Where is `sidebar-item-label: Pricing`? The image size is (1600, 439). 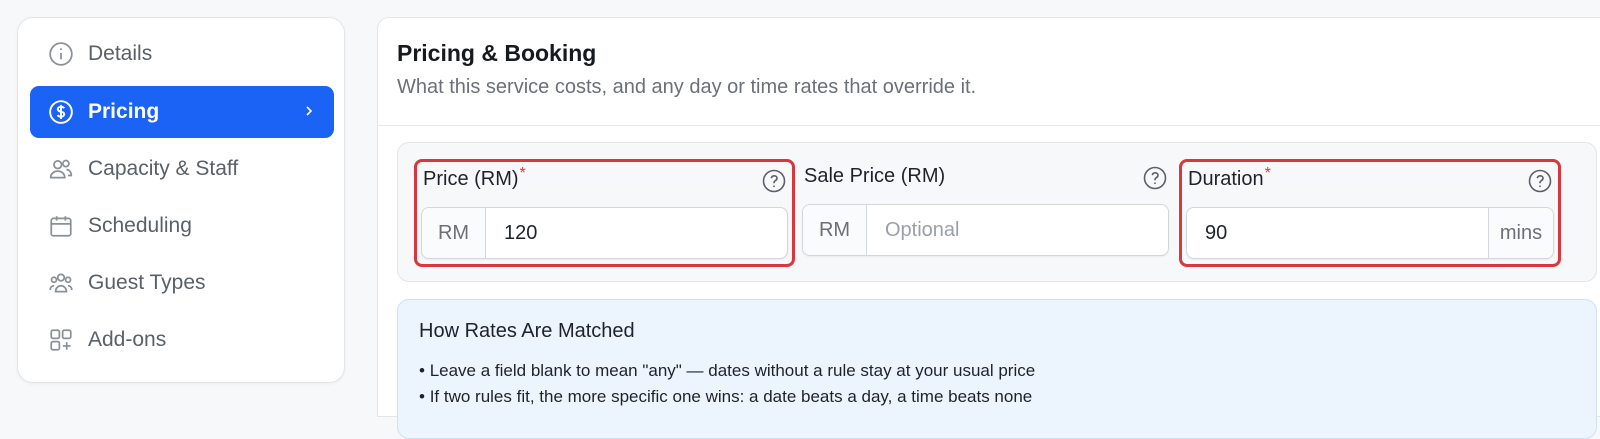
sidebar-item-label: Pricing is located at coordinates (124, 111).